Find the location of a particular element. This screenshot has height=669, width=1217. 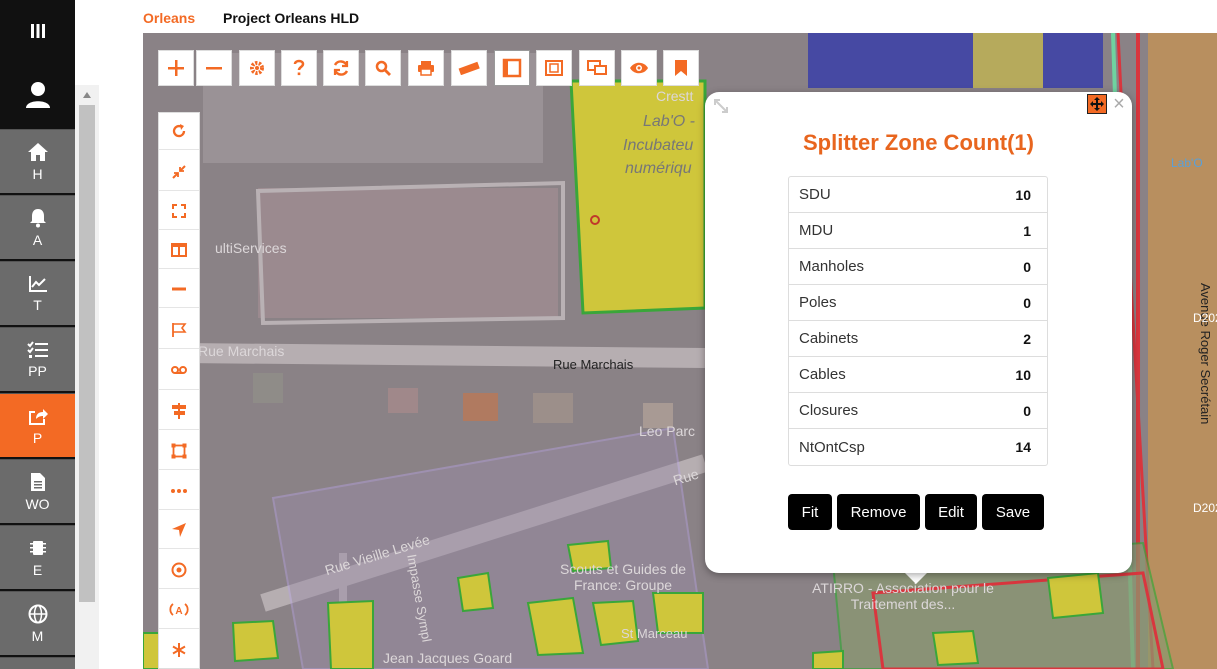

search-icon is located at coordinates (383, 68).